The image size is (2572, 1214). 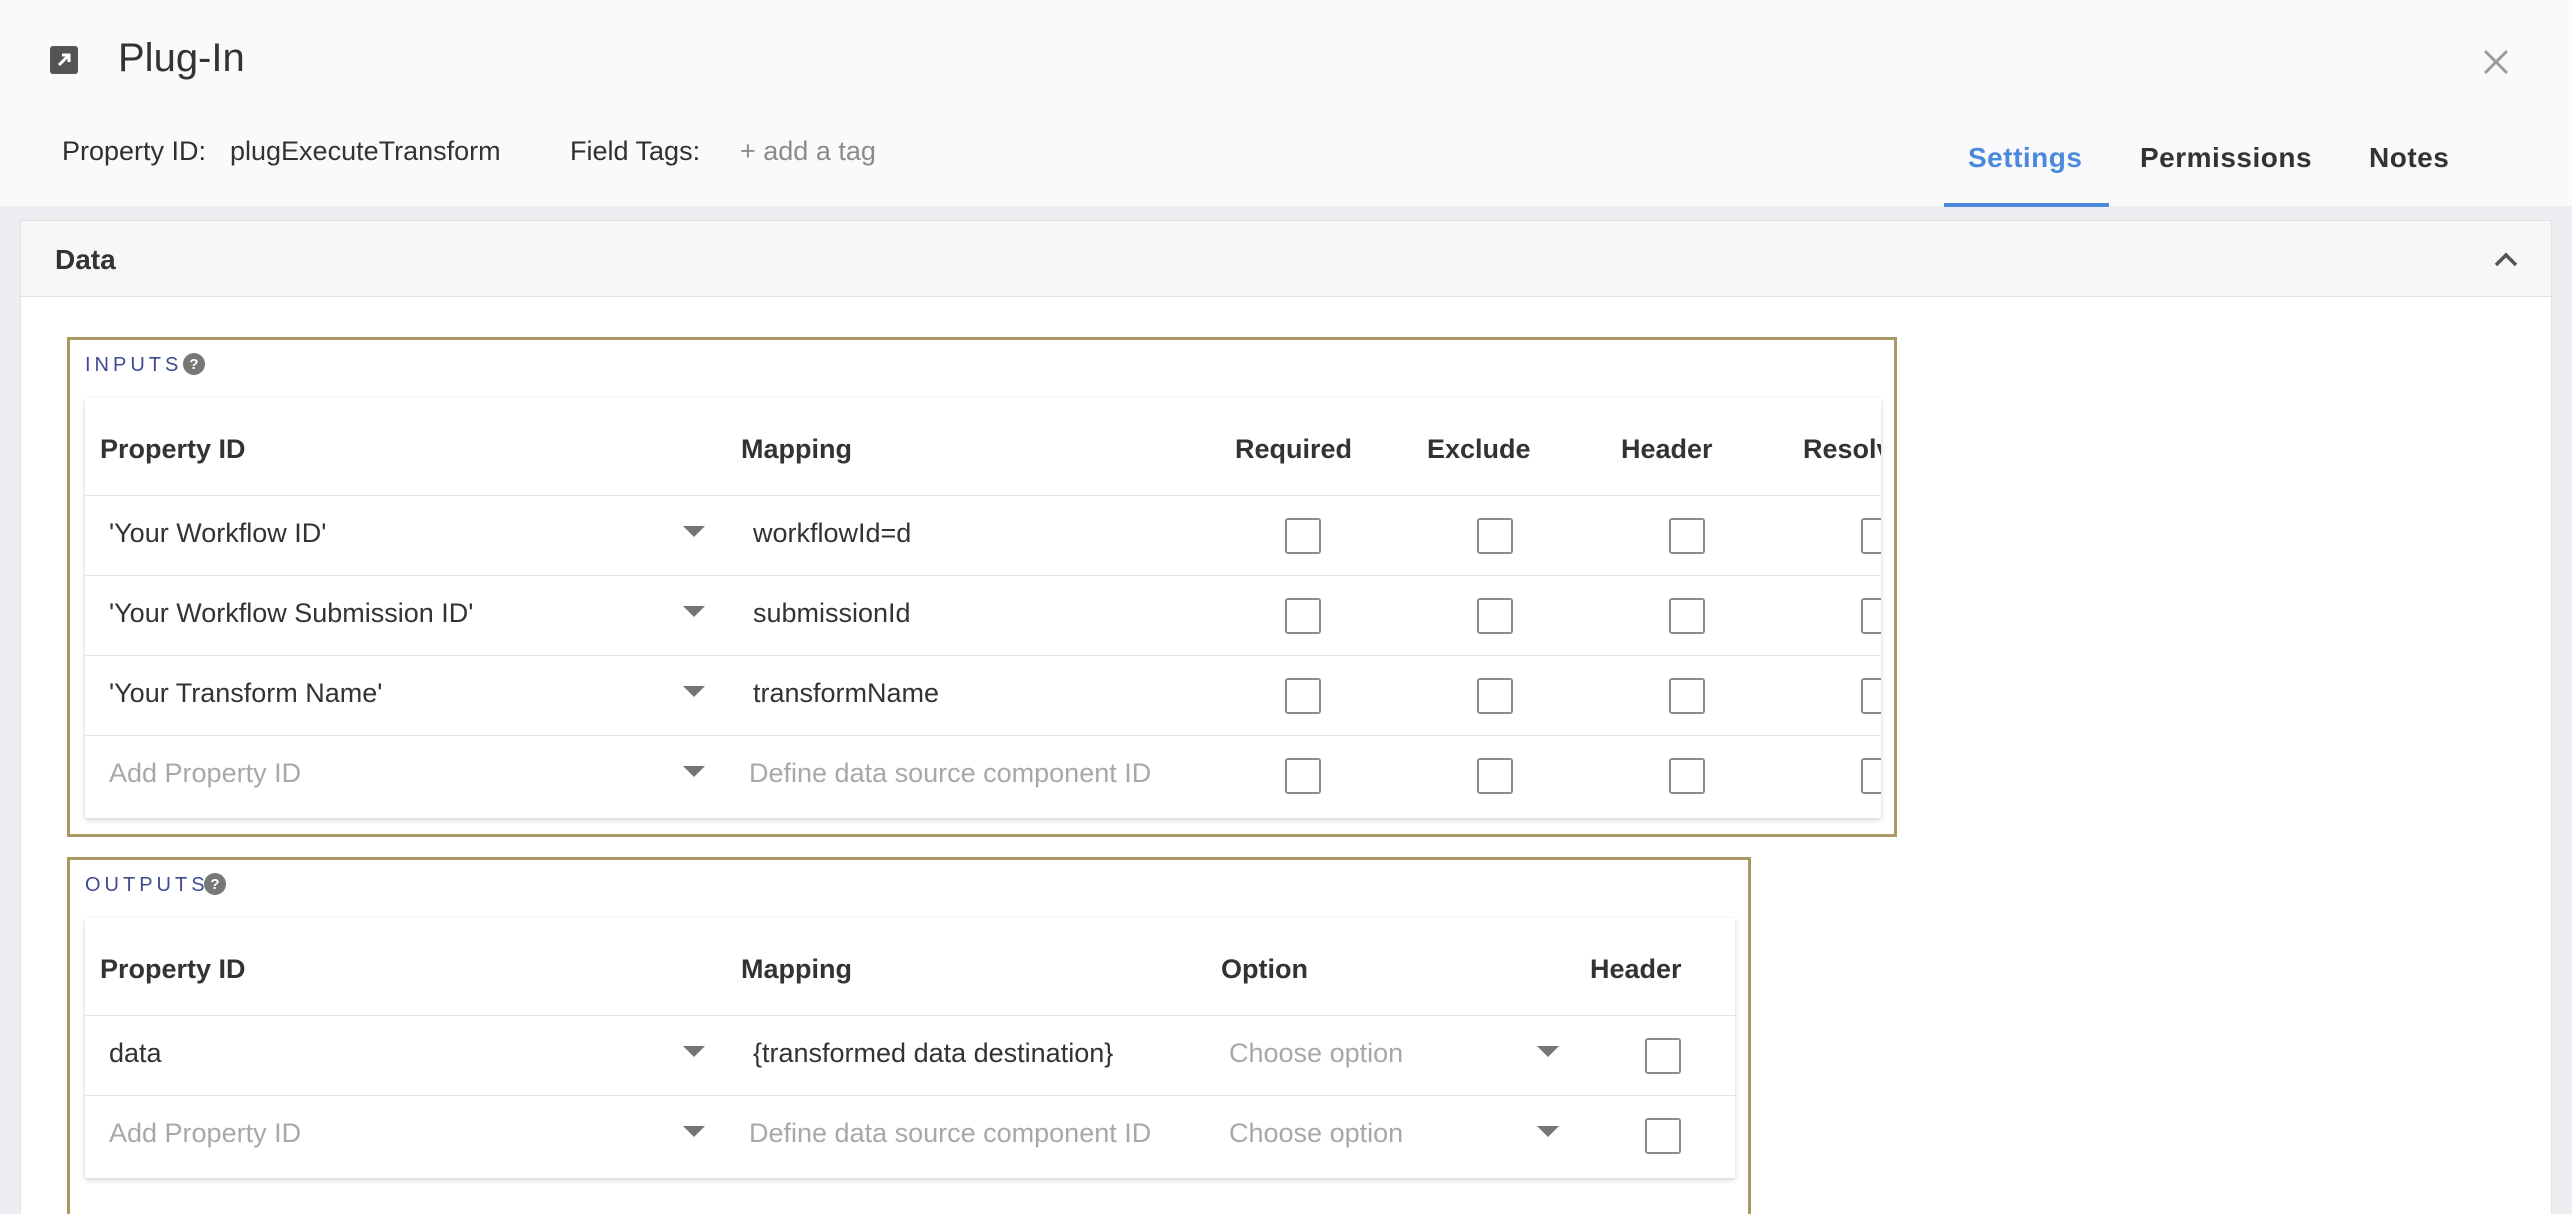 What do you see at coordinates (983, 695) in the screenshot?
I see `table-row: 'Your Transform Name' transformName` at bounding box center [983, 695].